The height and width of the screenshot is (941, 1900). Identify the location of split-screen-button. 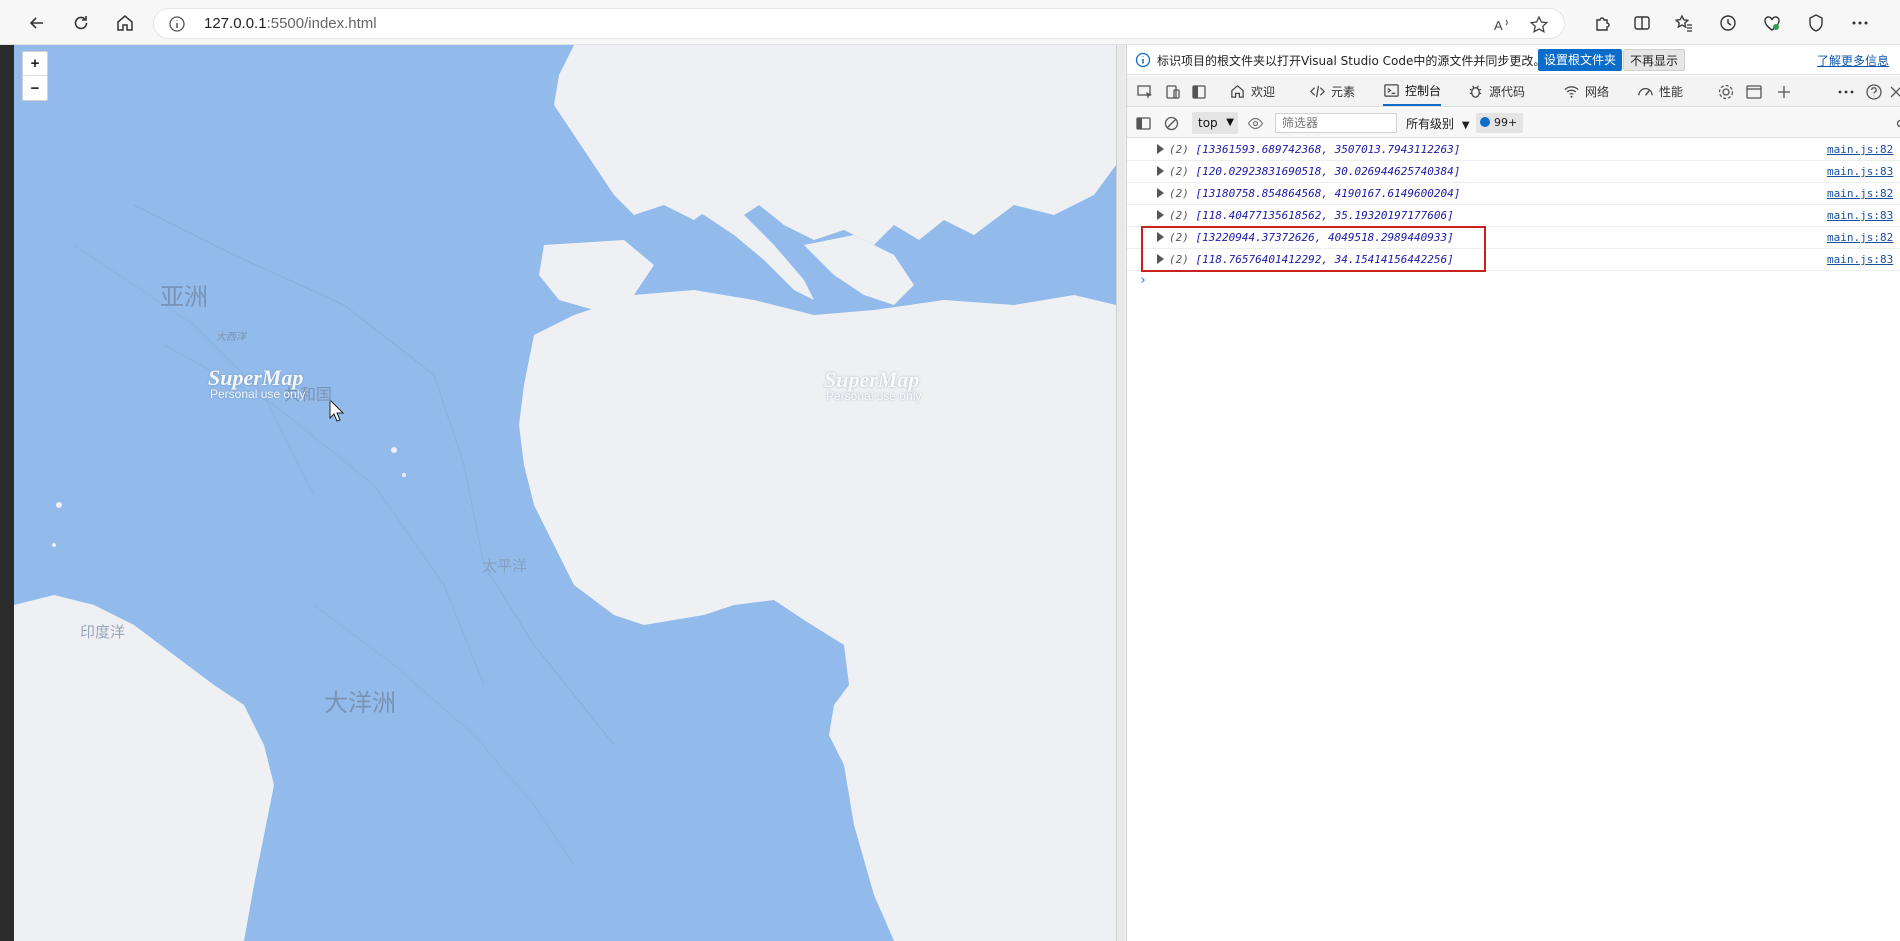
(1642, 23).